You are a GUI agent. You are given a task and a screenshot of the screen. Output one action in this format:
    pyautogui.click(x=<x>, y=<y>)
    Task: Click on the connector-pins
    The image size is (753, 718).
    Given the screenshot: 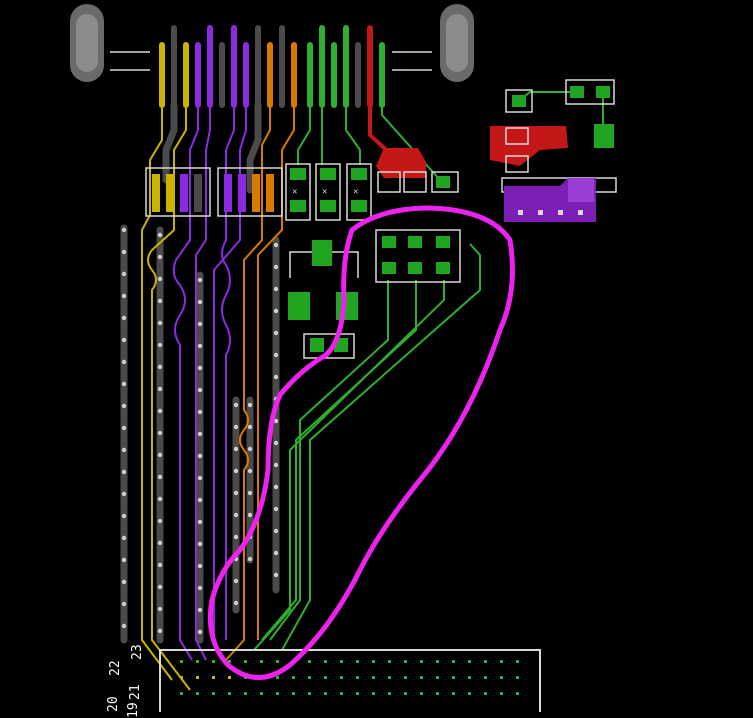 What is the action you would take?
    pyautogui.click(x=272, y=66)
    